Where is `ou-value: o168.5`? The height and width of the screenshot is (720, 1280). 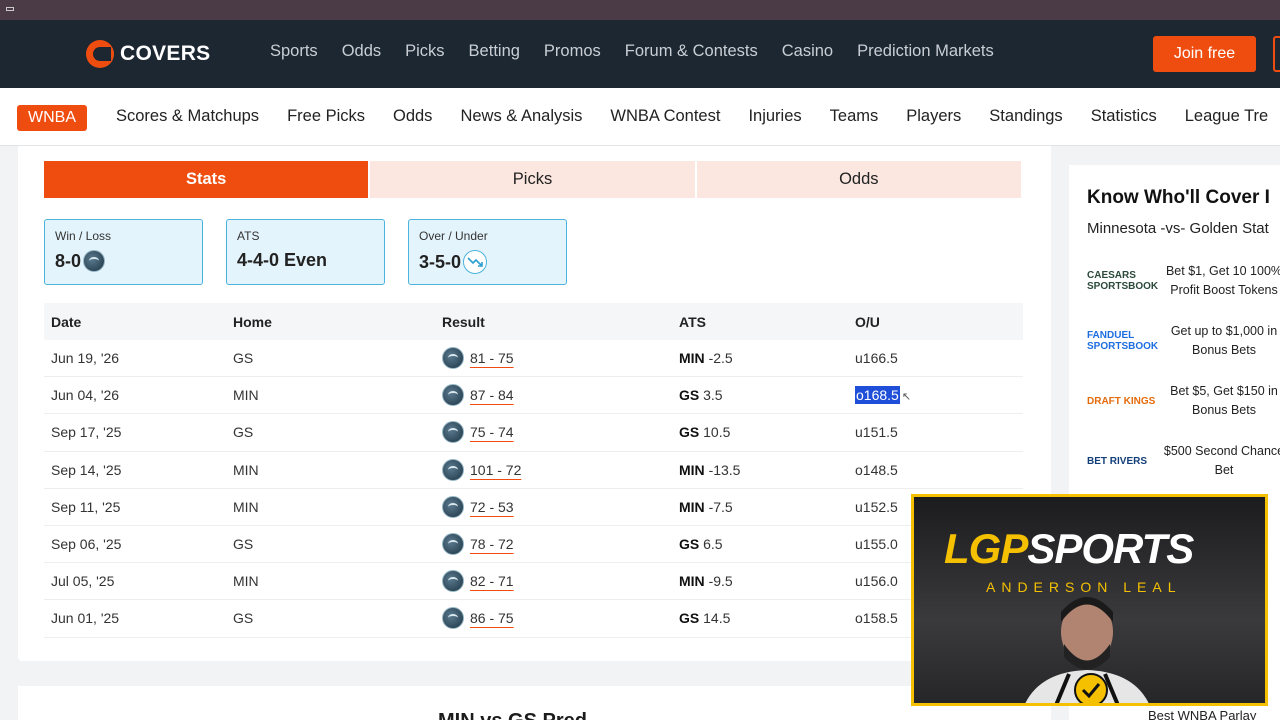 ou-value: o168.5 is located at coordinates (877, 395).